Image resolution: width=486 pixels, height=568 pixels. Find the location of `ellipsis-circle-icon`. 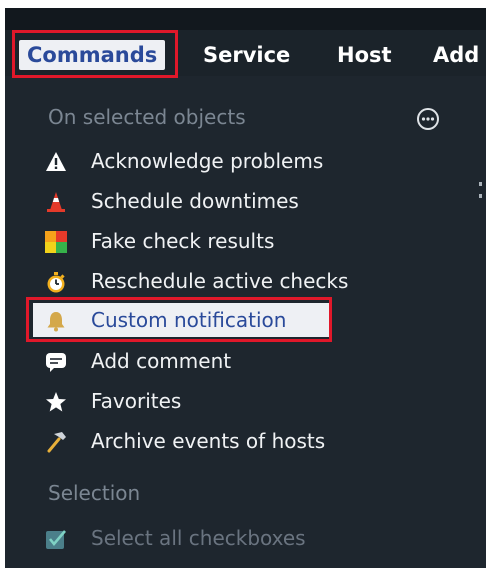

ellipsis-circle-icon is located at coordinates (428, 119).